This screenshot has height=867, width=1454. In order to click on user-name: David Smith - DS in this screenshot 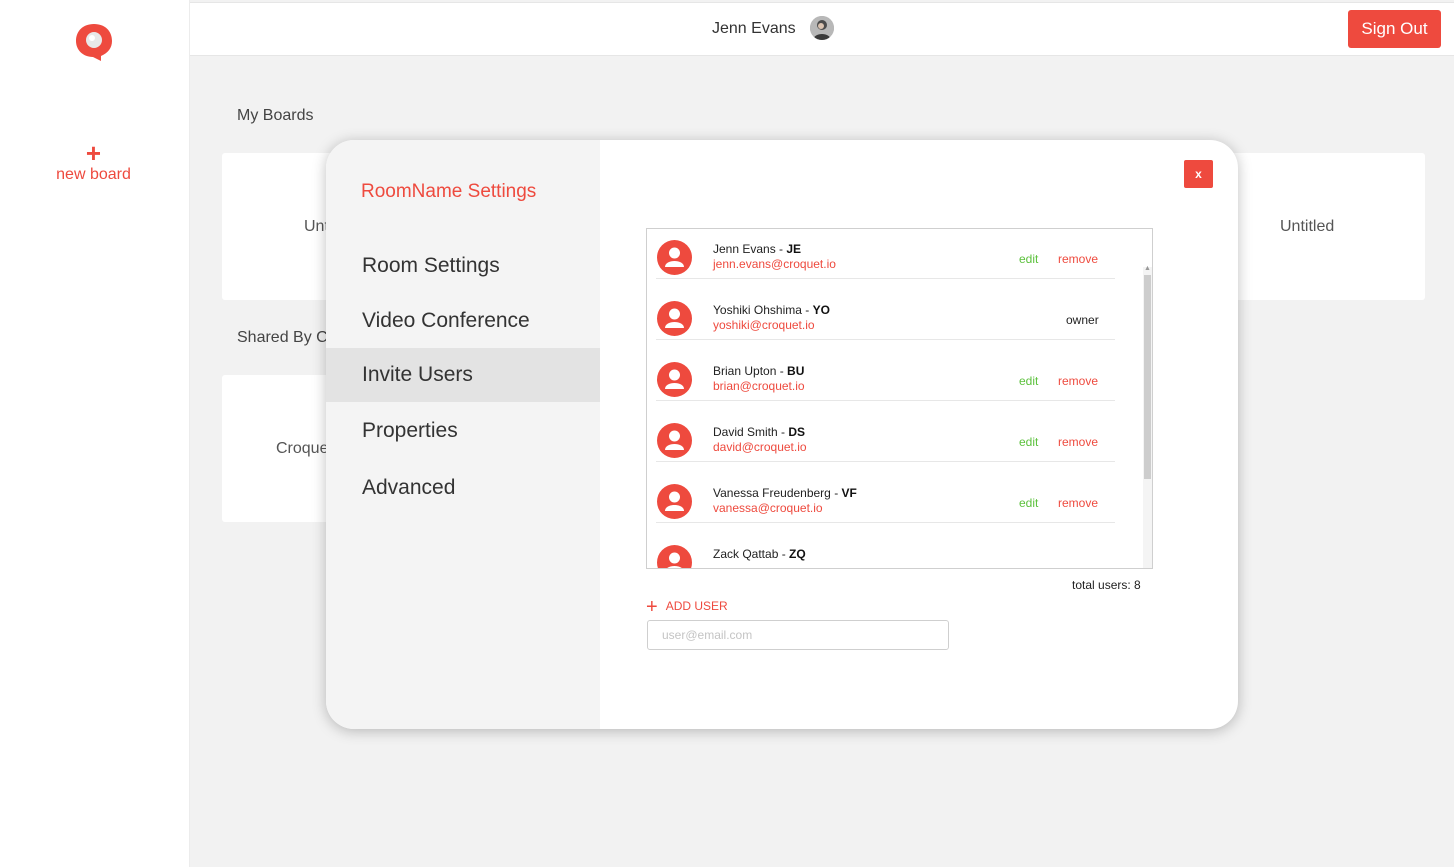, I will do `click(759, 432)`.